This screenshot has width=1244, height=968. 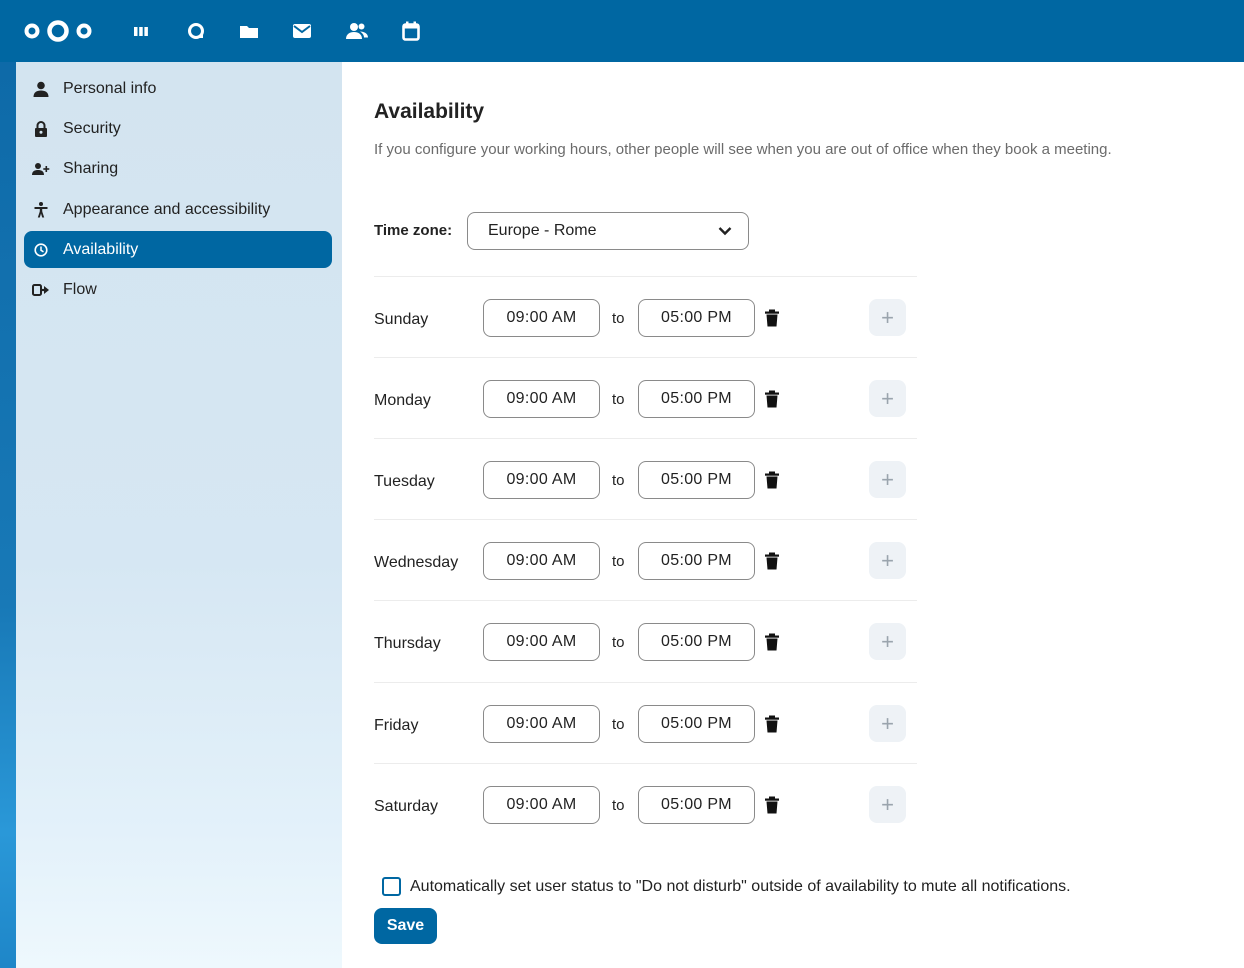 I want to click on day-label: Friday, so click(x=396, y=725).